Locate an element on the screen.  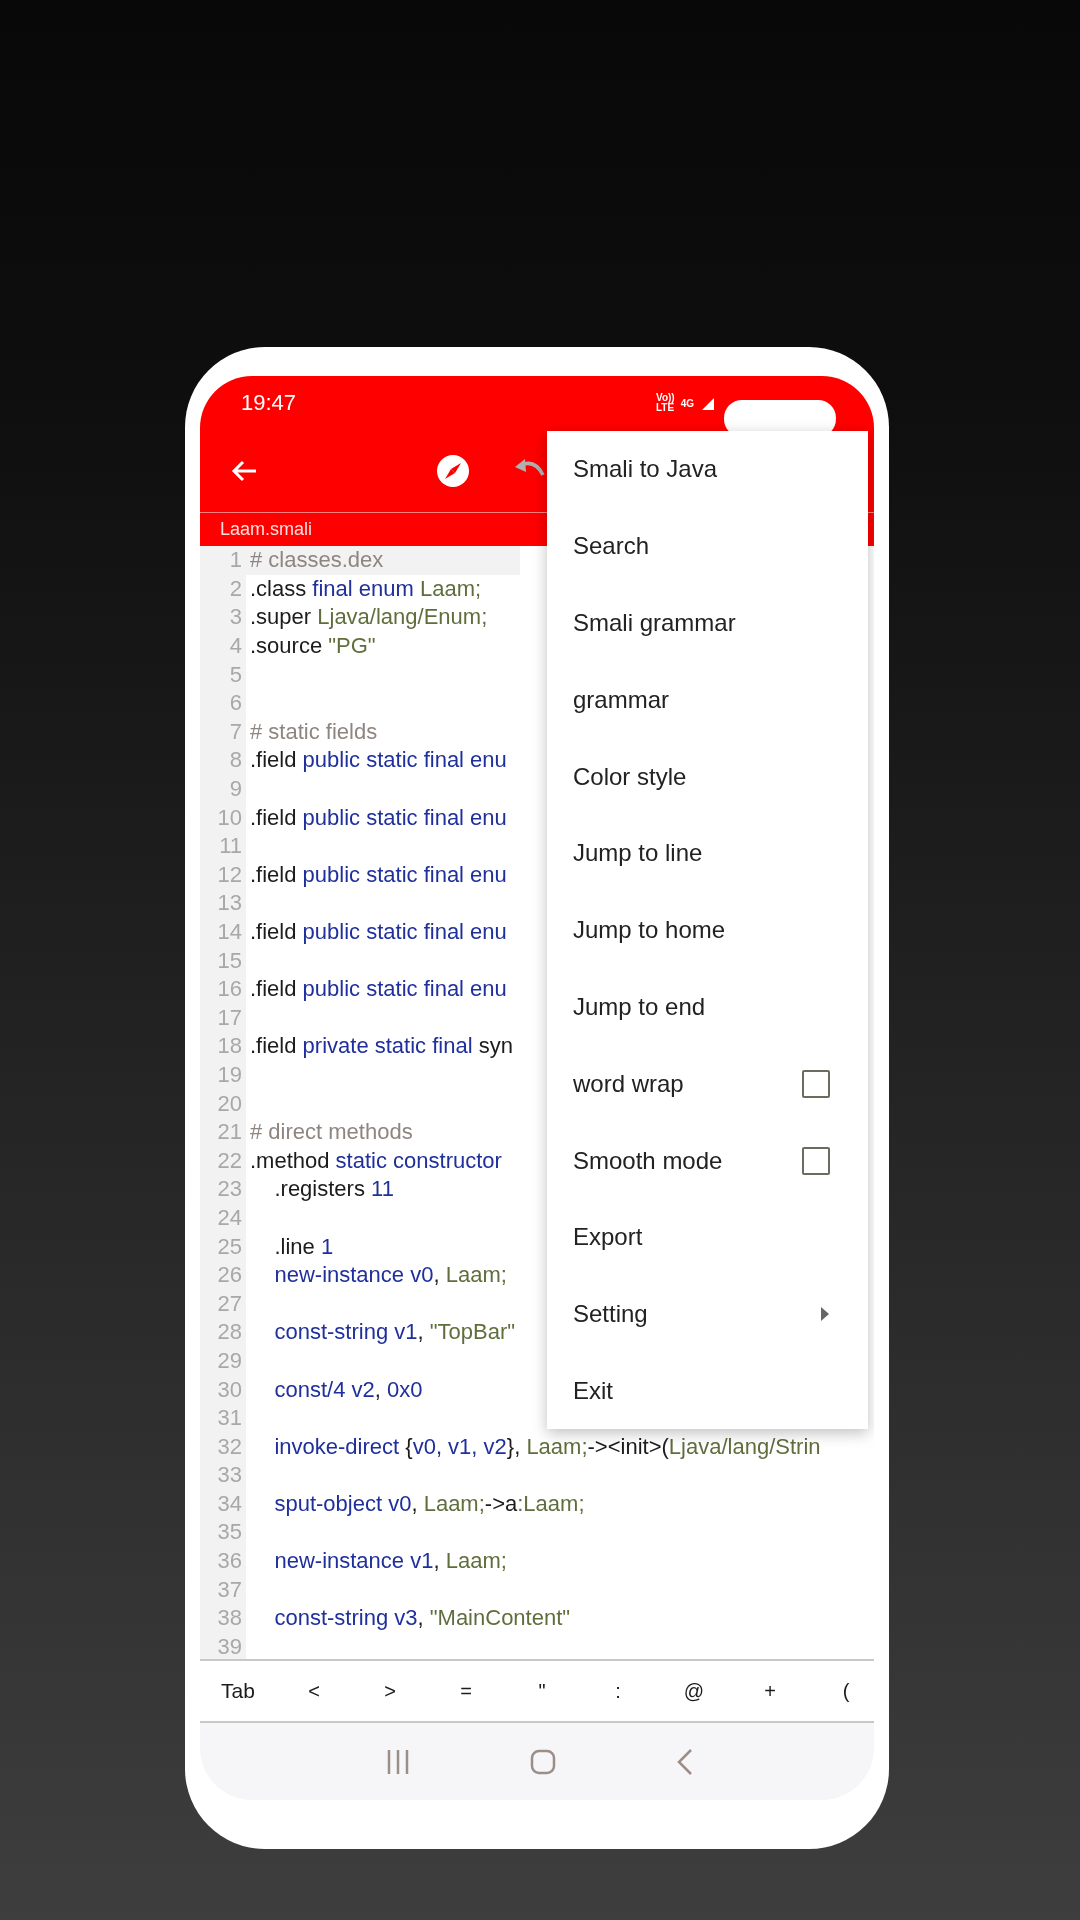
code-line: # direct methods is located at coordinates (331, 1132).